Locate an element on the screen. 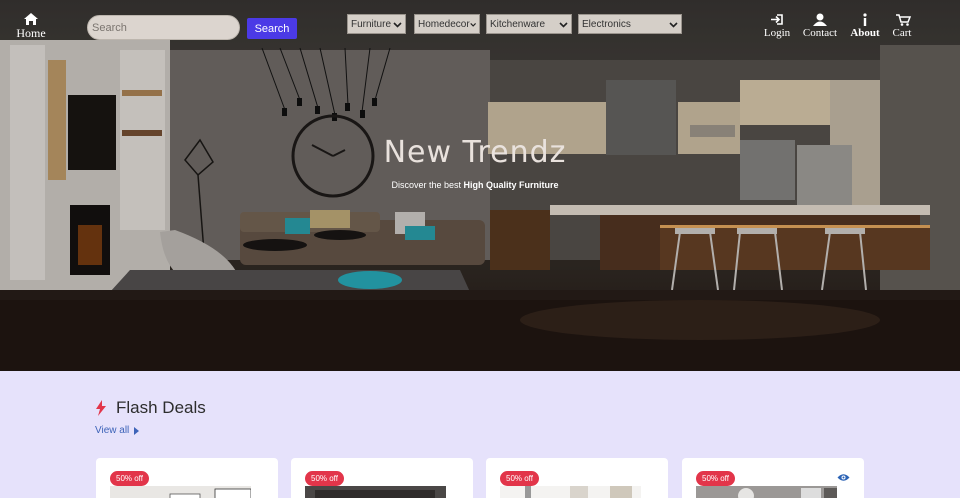 This screenshot has height=498, width=960. select-value: Furniture is located at coordinates (371, 24).